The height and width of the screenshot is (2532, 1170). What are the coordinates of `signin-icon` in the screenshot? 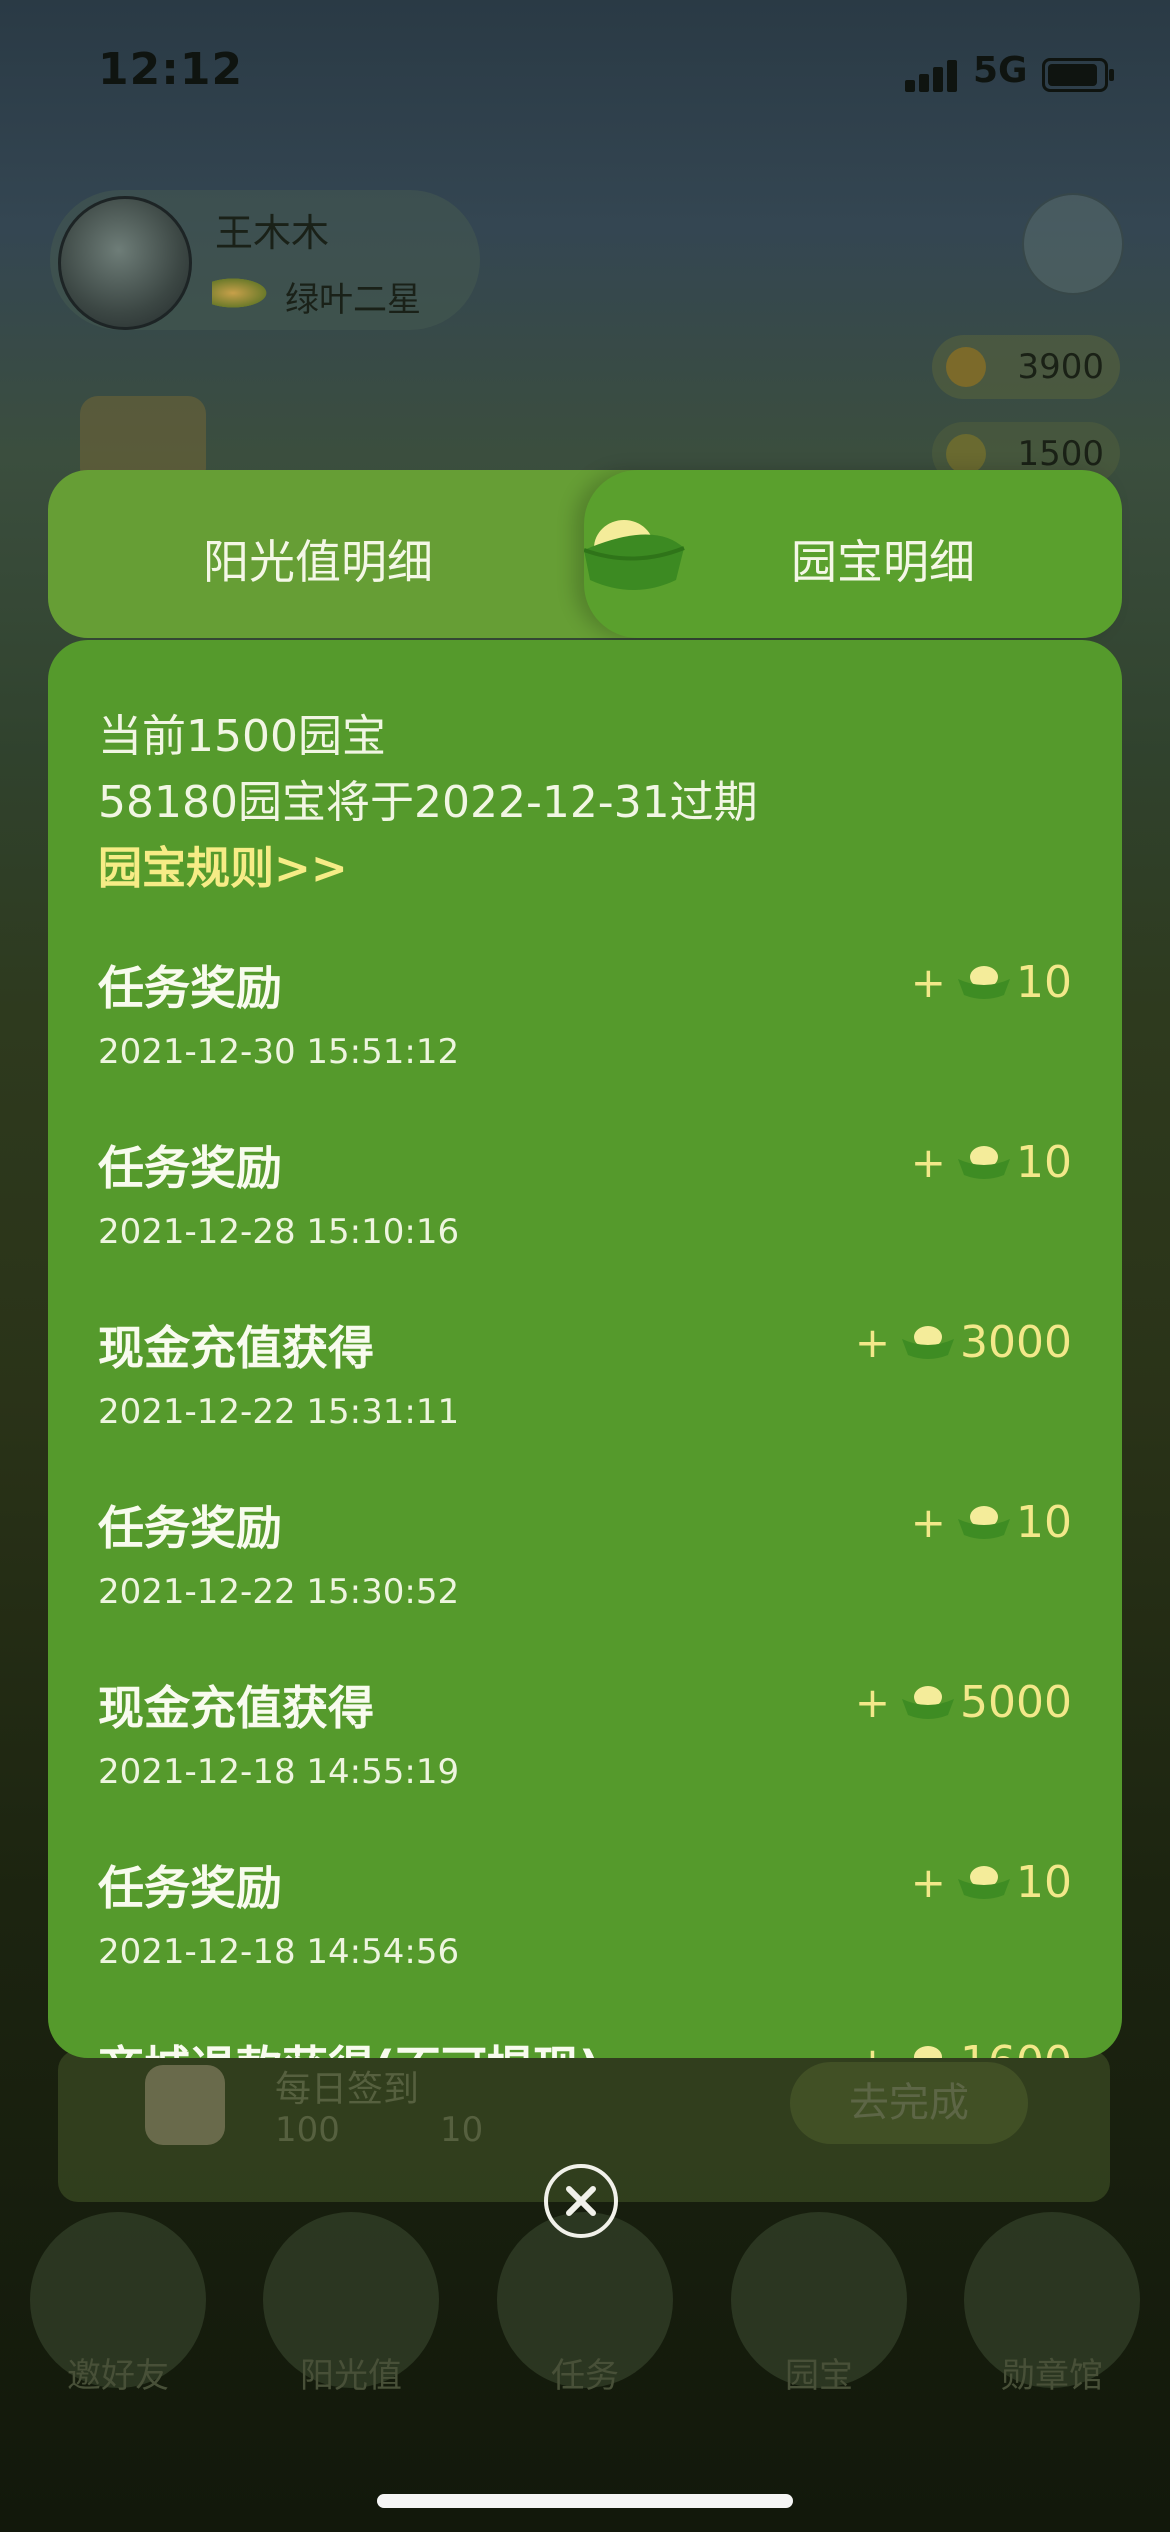 It's located at (185, 2105).